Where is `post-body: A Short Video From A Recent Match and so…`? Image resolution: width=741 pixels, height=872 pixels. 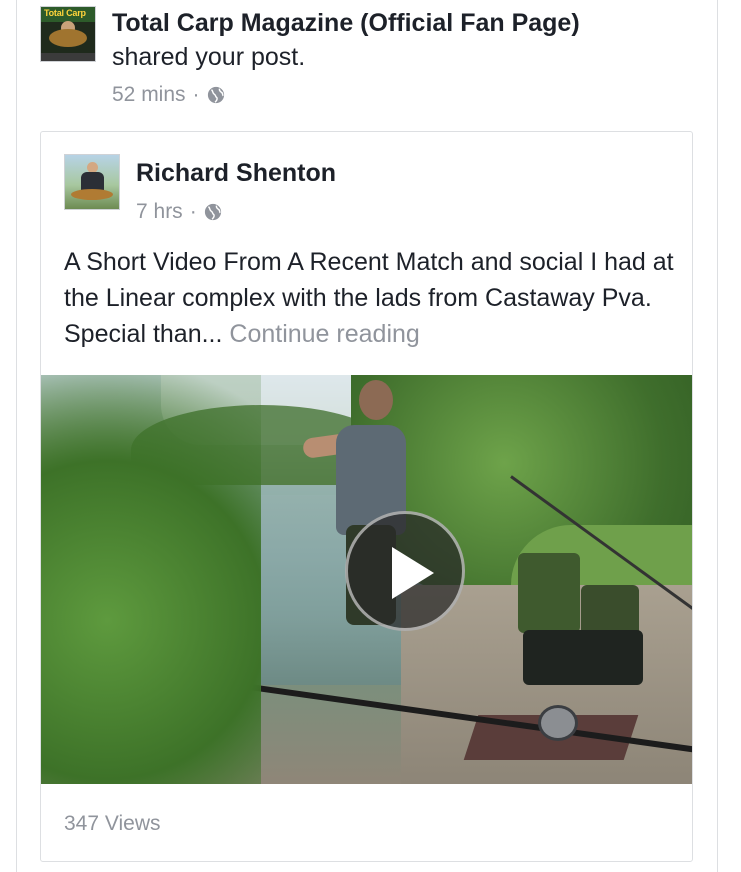 post-body: A Short Video From A Recent Match and so… is located at coordinates (369, 298).